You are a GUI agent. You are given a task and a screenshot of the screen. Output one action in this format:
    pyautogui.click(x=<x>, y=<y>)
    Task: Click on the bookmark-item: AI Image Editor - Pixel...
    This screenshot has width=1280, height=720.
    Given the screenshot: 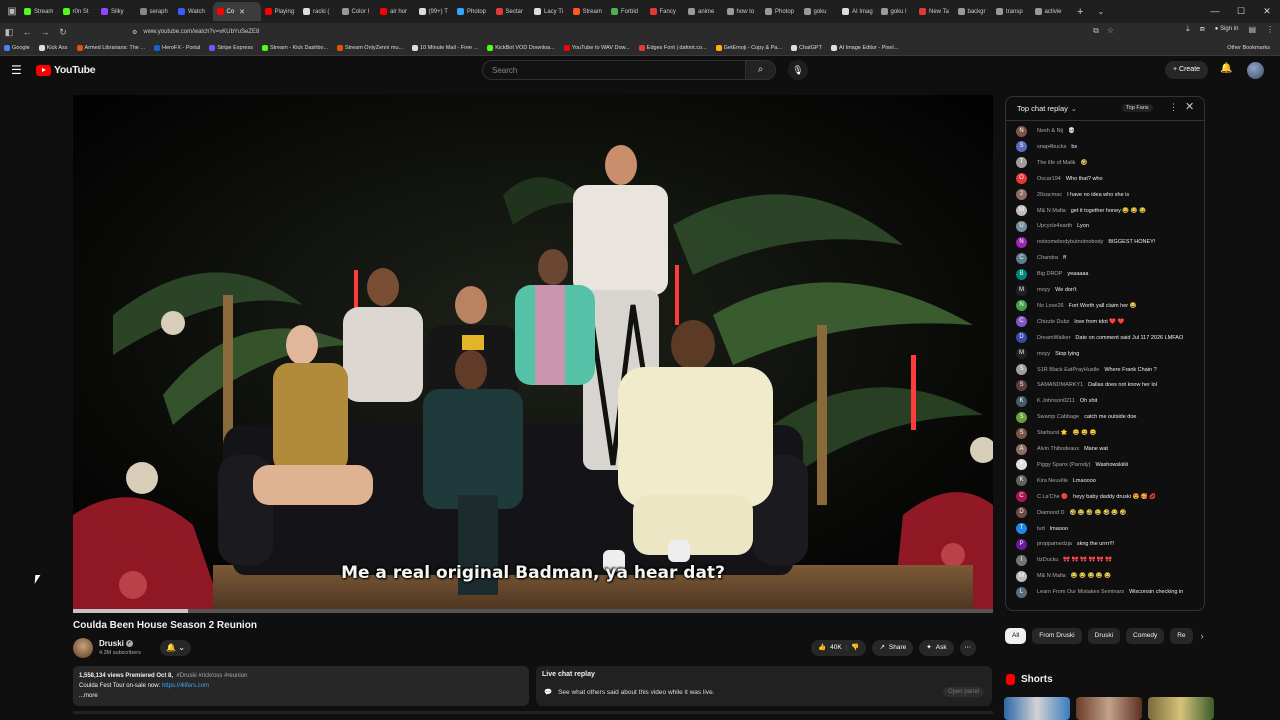 What is the action you would take?
    pyautogui.click(x=864, y=48)
    